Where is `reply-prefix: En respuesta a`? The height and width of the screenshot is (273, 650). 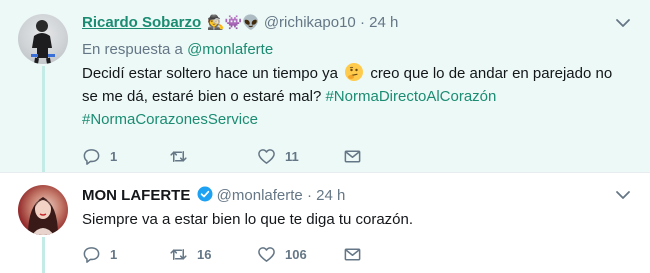
reply-prefix: En respuesta a is located at coordinates (132, 49).